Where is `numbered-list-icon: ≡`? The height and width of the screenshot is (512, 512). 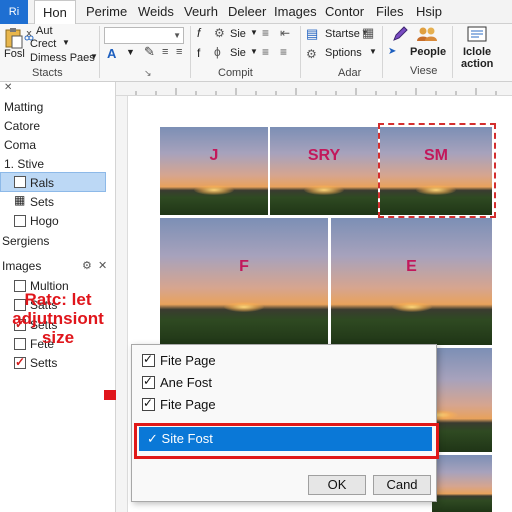
numbered-list-icon: ≡ is located at coordinates (179, 52).